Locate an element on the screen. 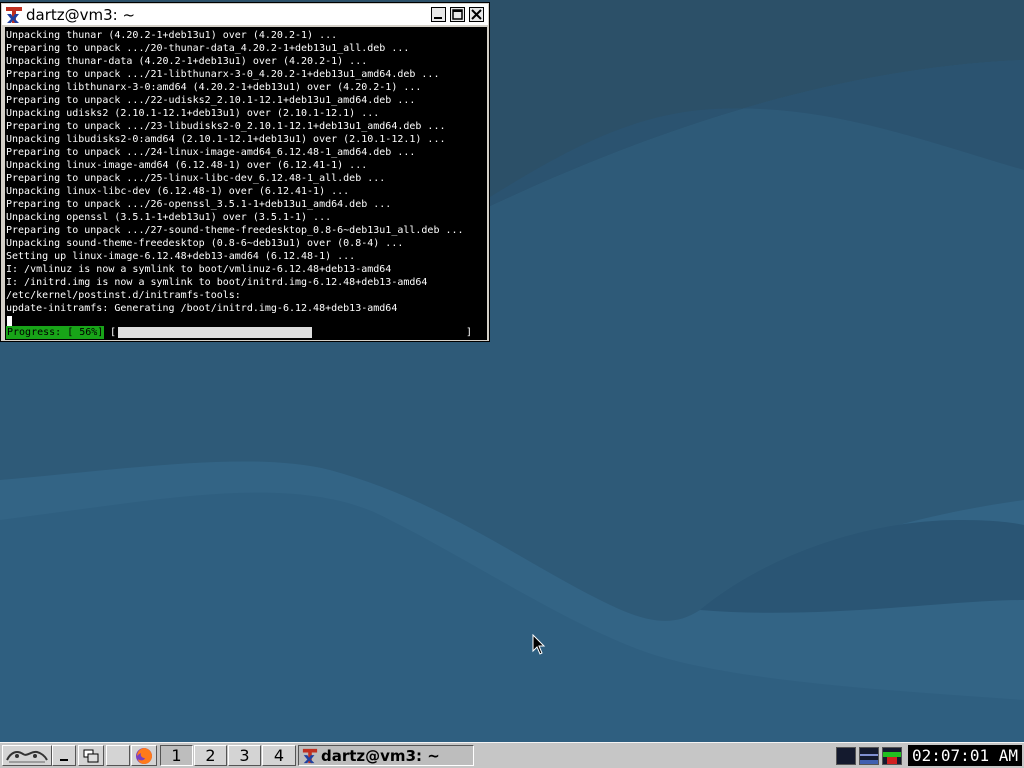 The image size is (1024, 768). firefox-icon is located at coordinates (144, 755).